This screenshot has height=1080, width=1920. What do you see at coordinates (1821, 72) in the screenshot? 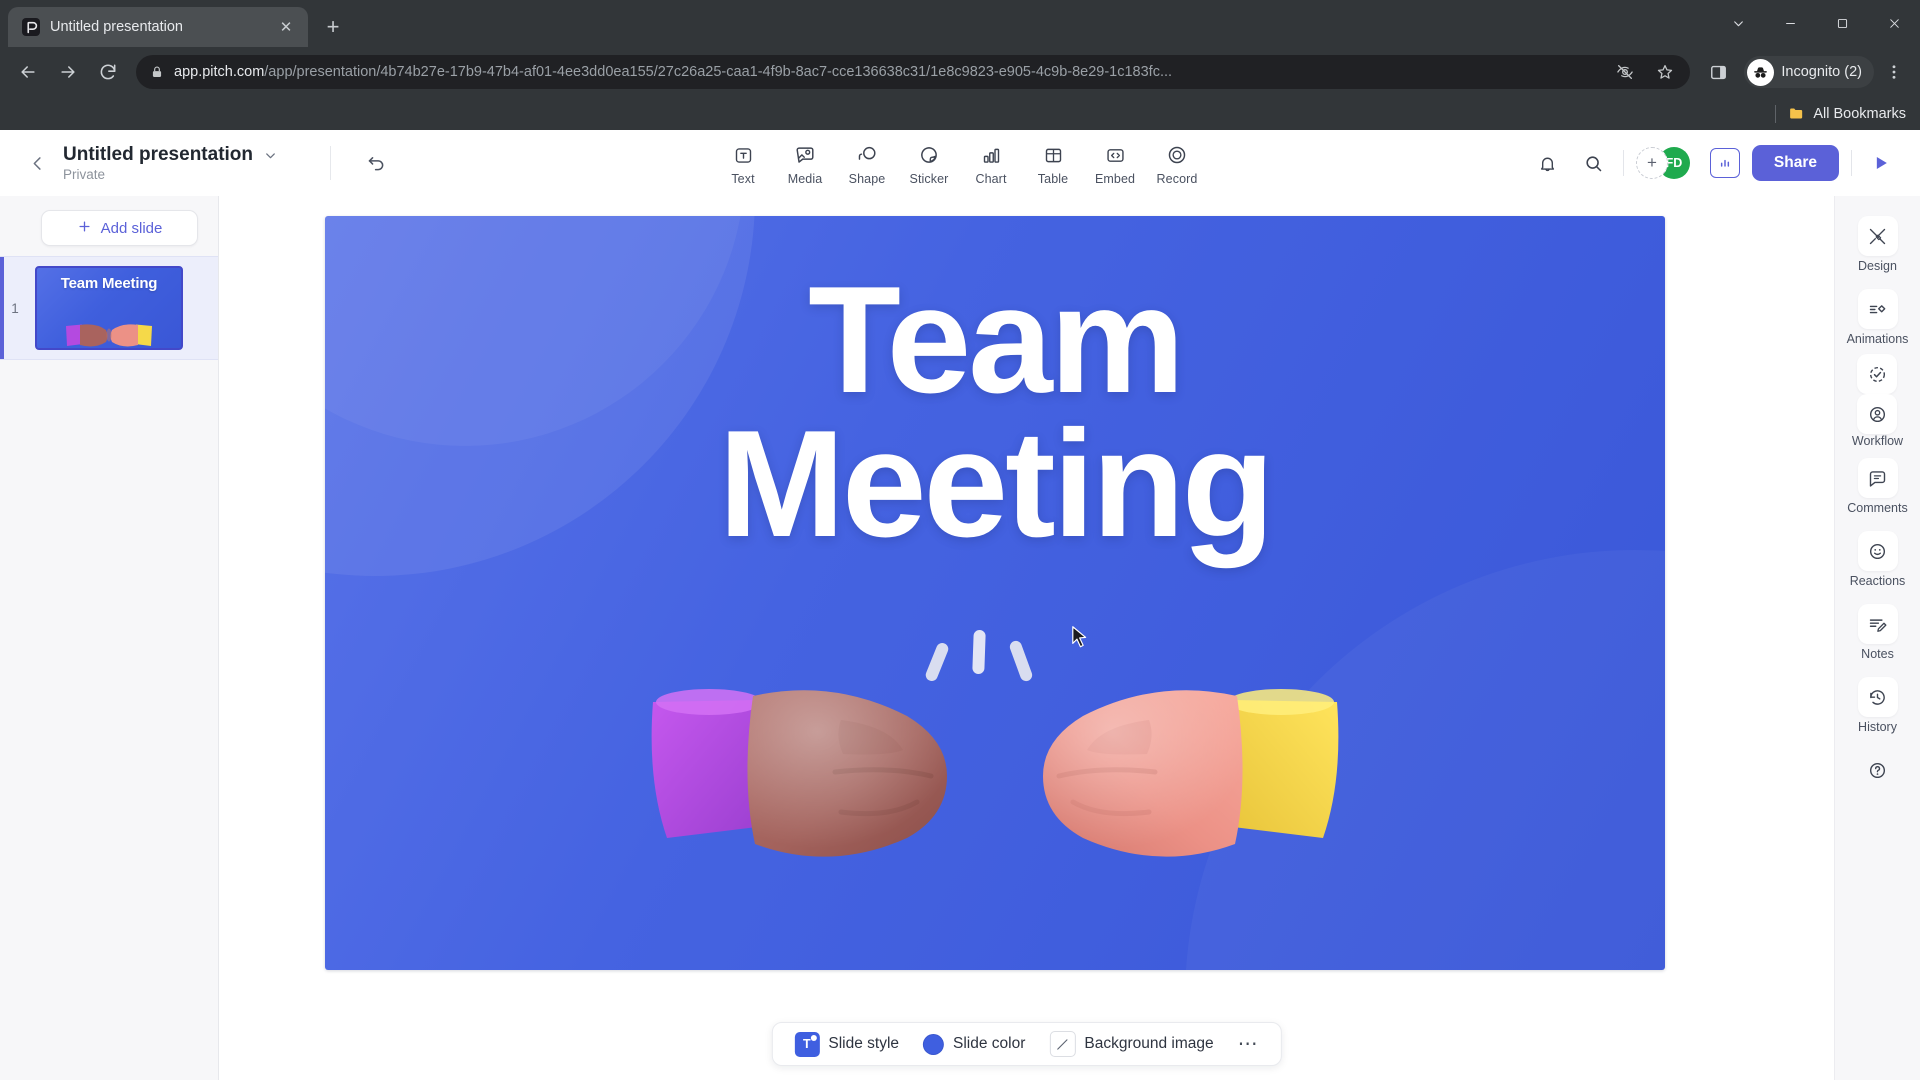
I see `profile-label: Incognito (2)` at bounding box center [1821, 72].